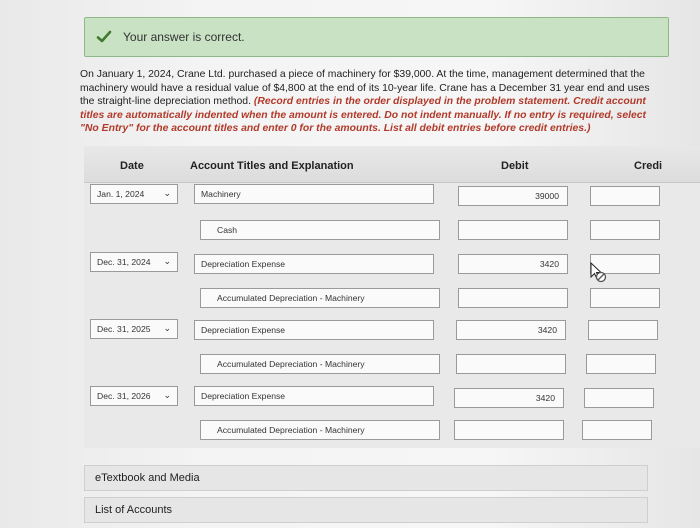 Image resolution: width=700 pixels, height=528 pixels. What do you see at coordinates (366, 510) in the screenshot?
I see `list-of-accounts-link: List of Accounts` at bounding box center [366, 510].